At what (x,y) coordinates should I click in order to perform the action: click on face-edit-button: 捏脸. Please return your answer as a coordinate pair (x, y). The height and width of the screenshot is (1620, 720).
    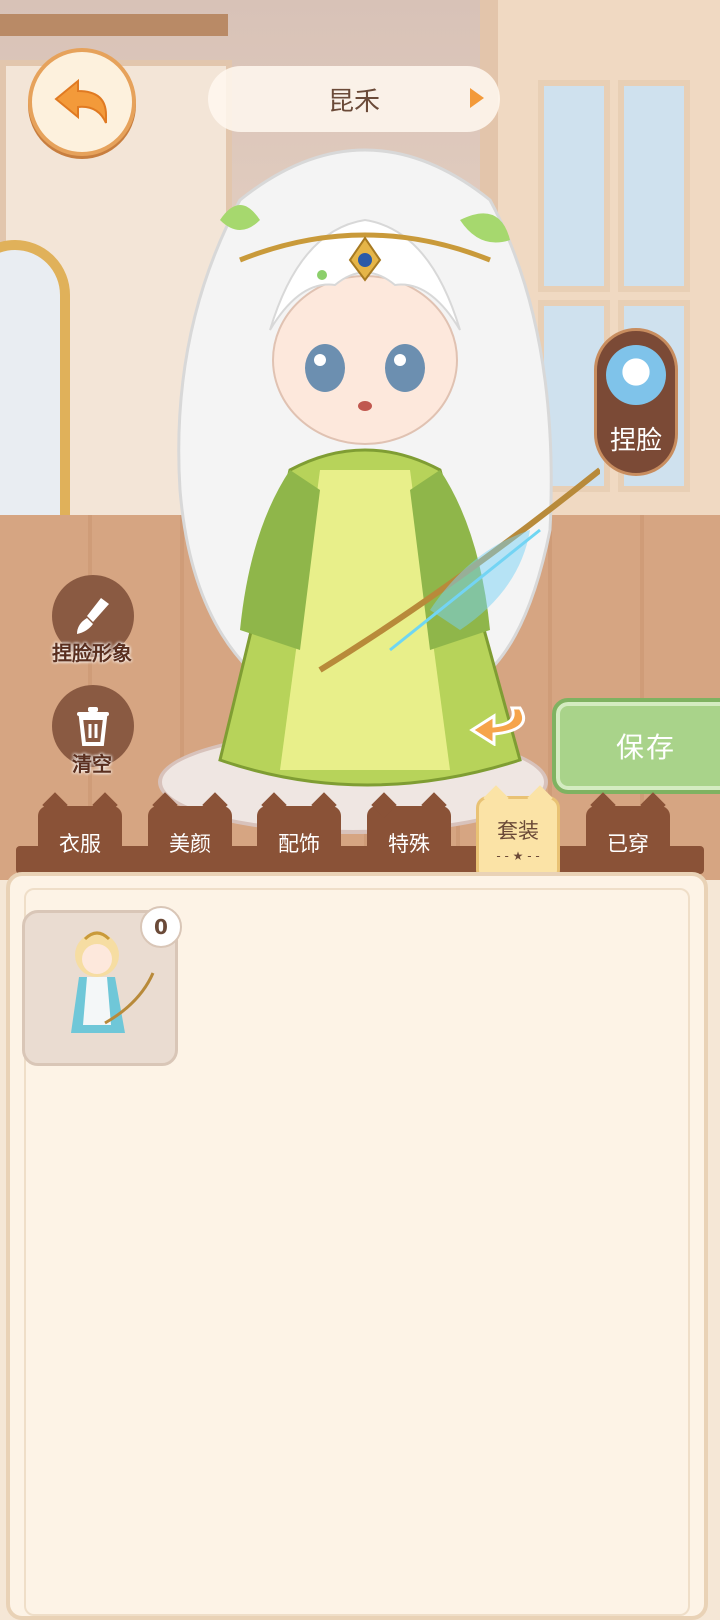
    Looking at the image, I should click on (636, 402).